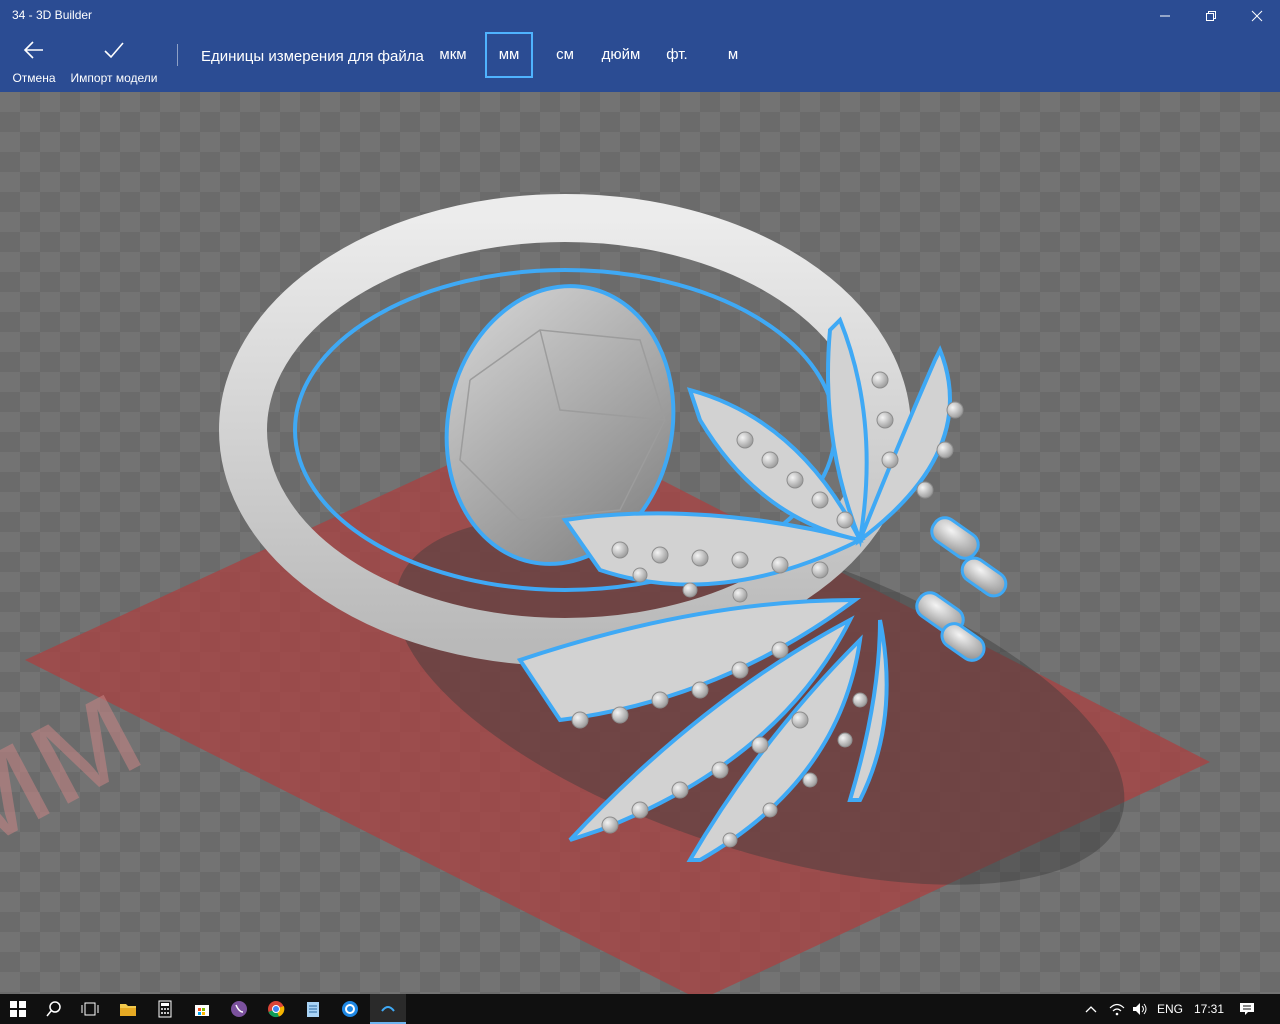  I want to click on calculator-button, so click(165, 1009).